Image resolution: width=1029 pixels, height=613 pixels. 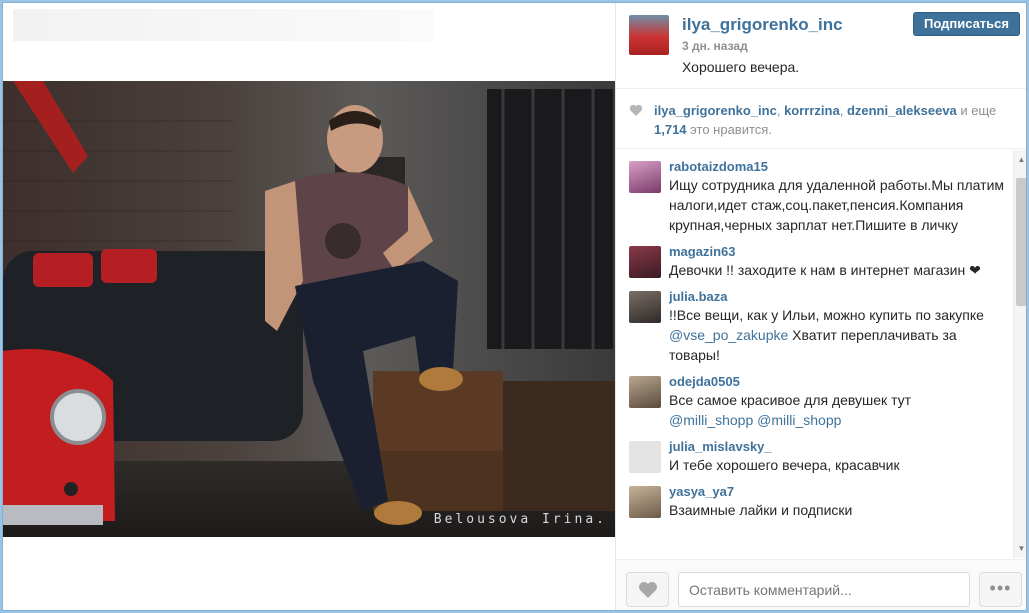 I want to click on liker-link: korrrzina, so click(x=812, y=110).